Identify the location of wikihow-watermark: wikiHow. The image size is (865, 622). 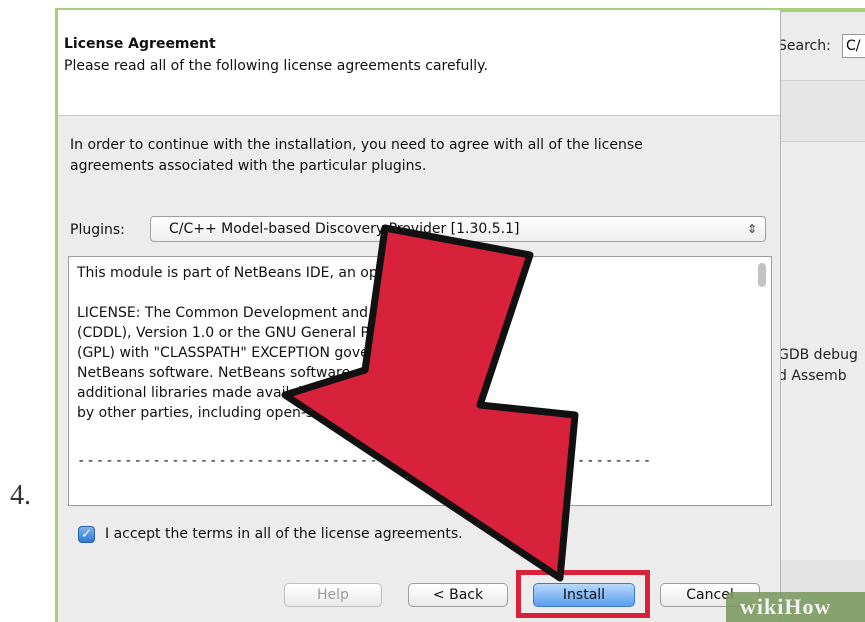
(795, 607).